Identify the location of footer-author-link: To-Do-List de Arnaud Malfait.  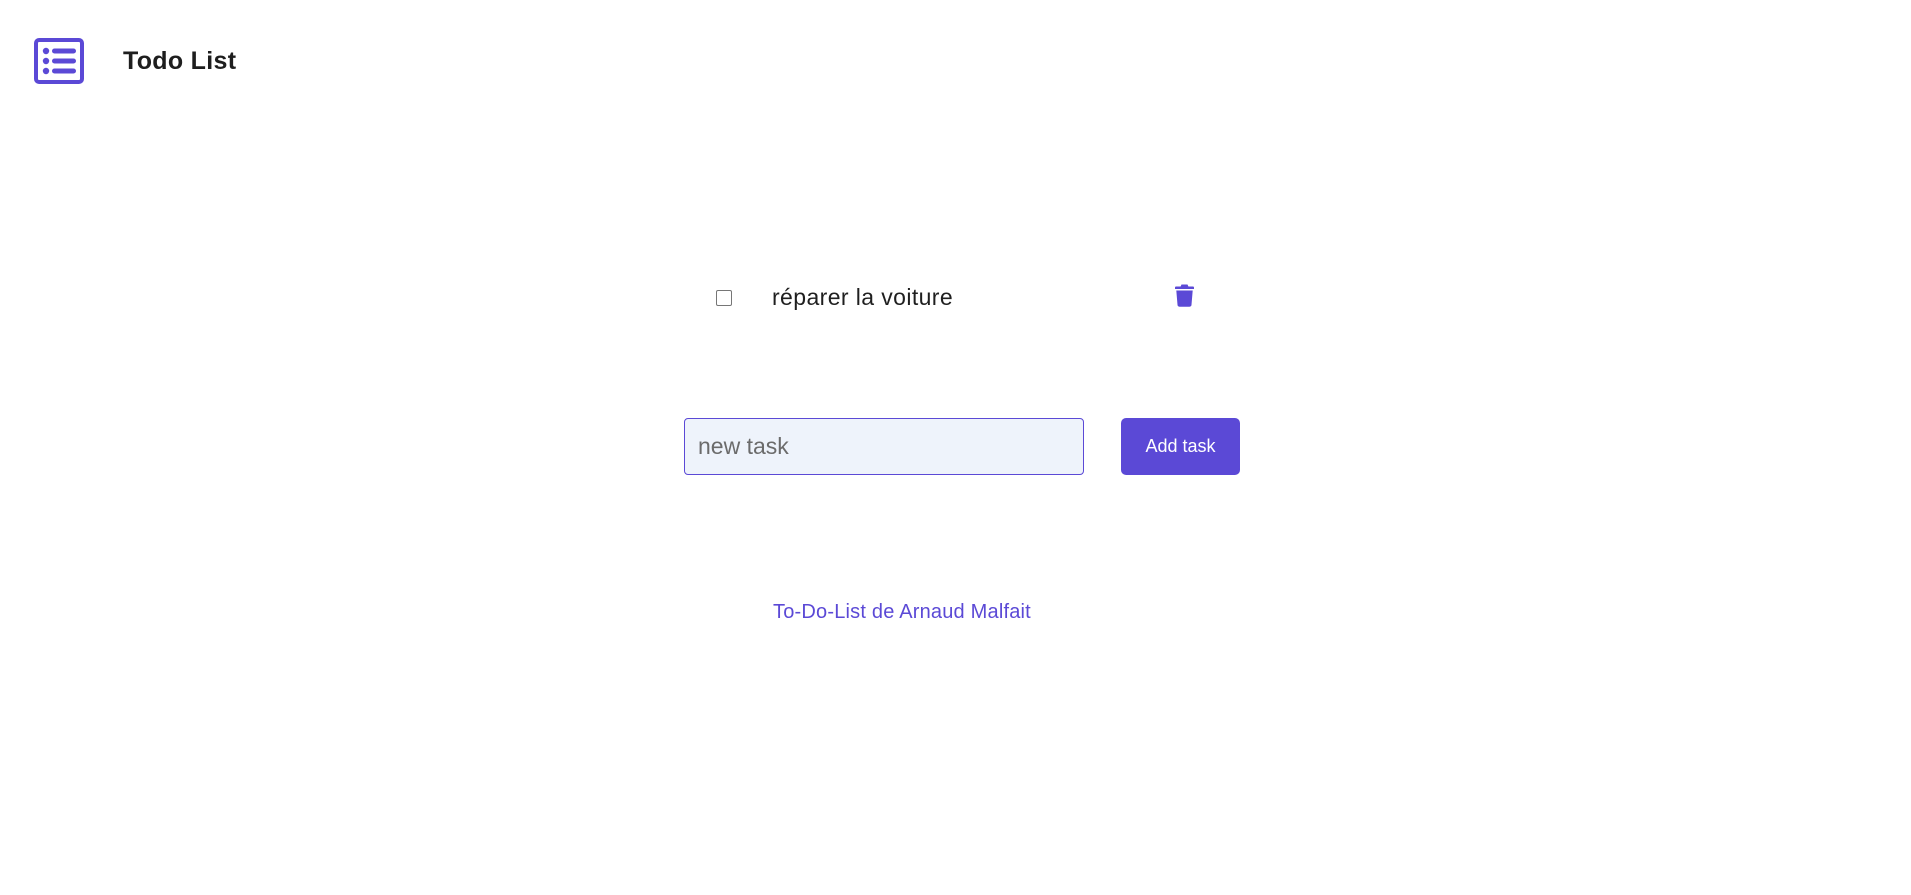
(902, 612).